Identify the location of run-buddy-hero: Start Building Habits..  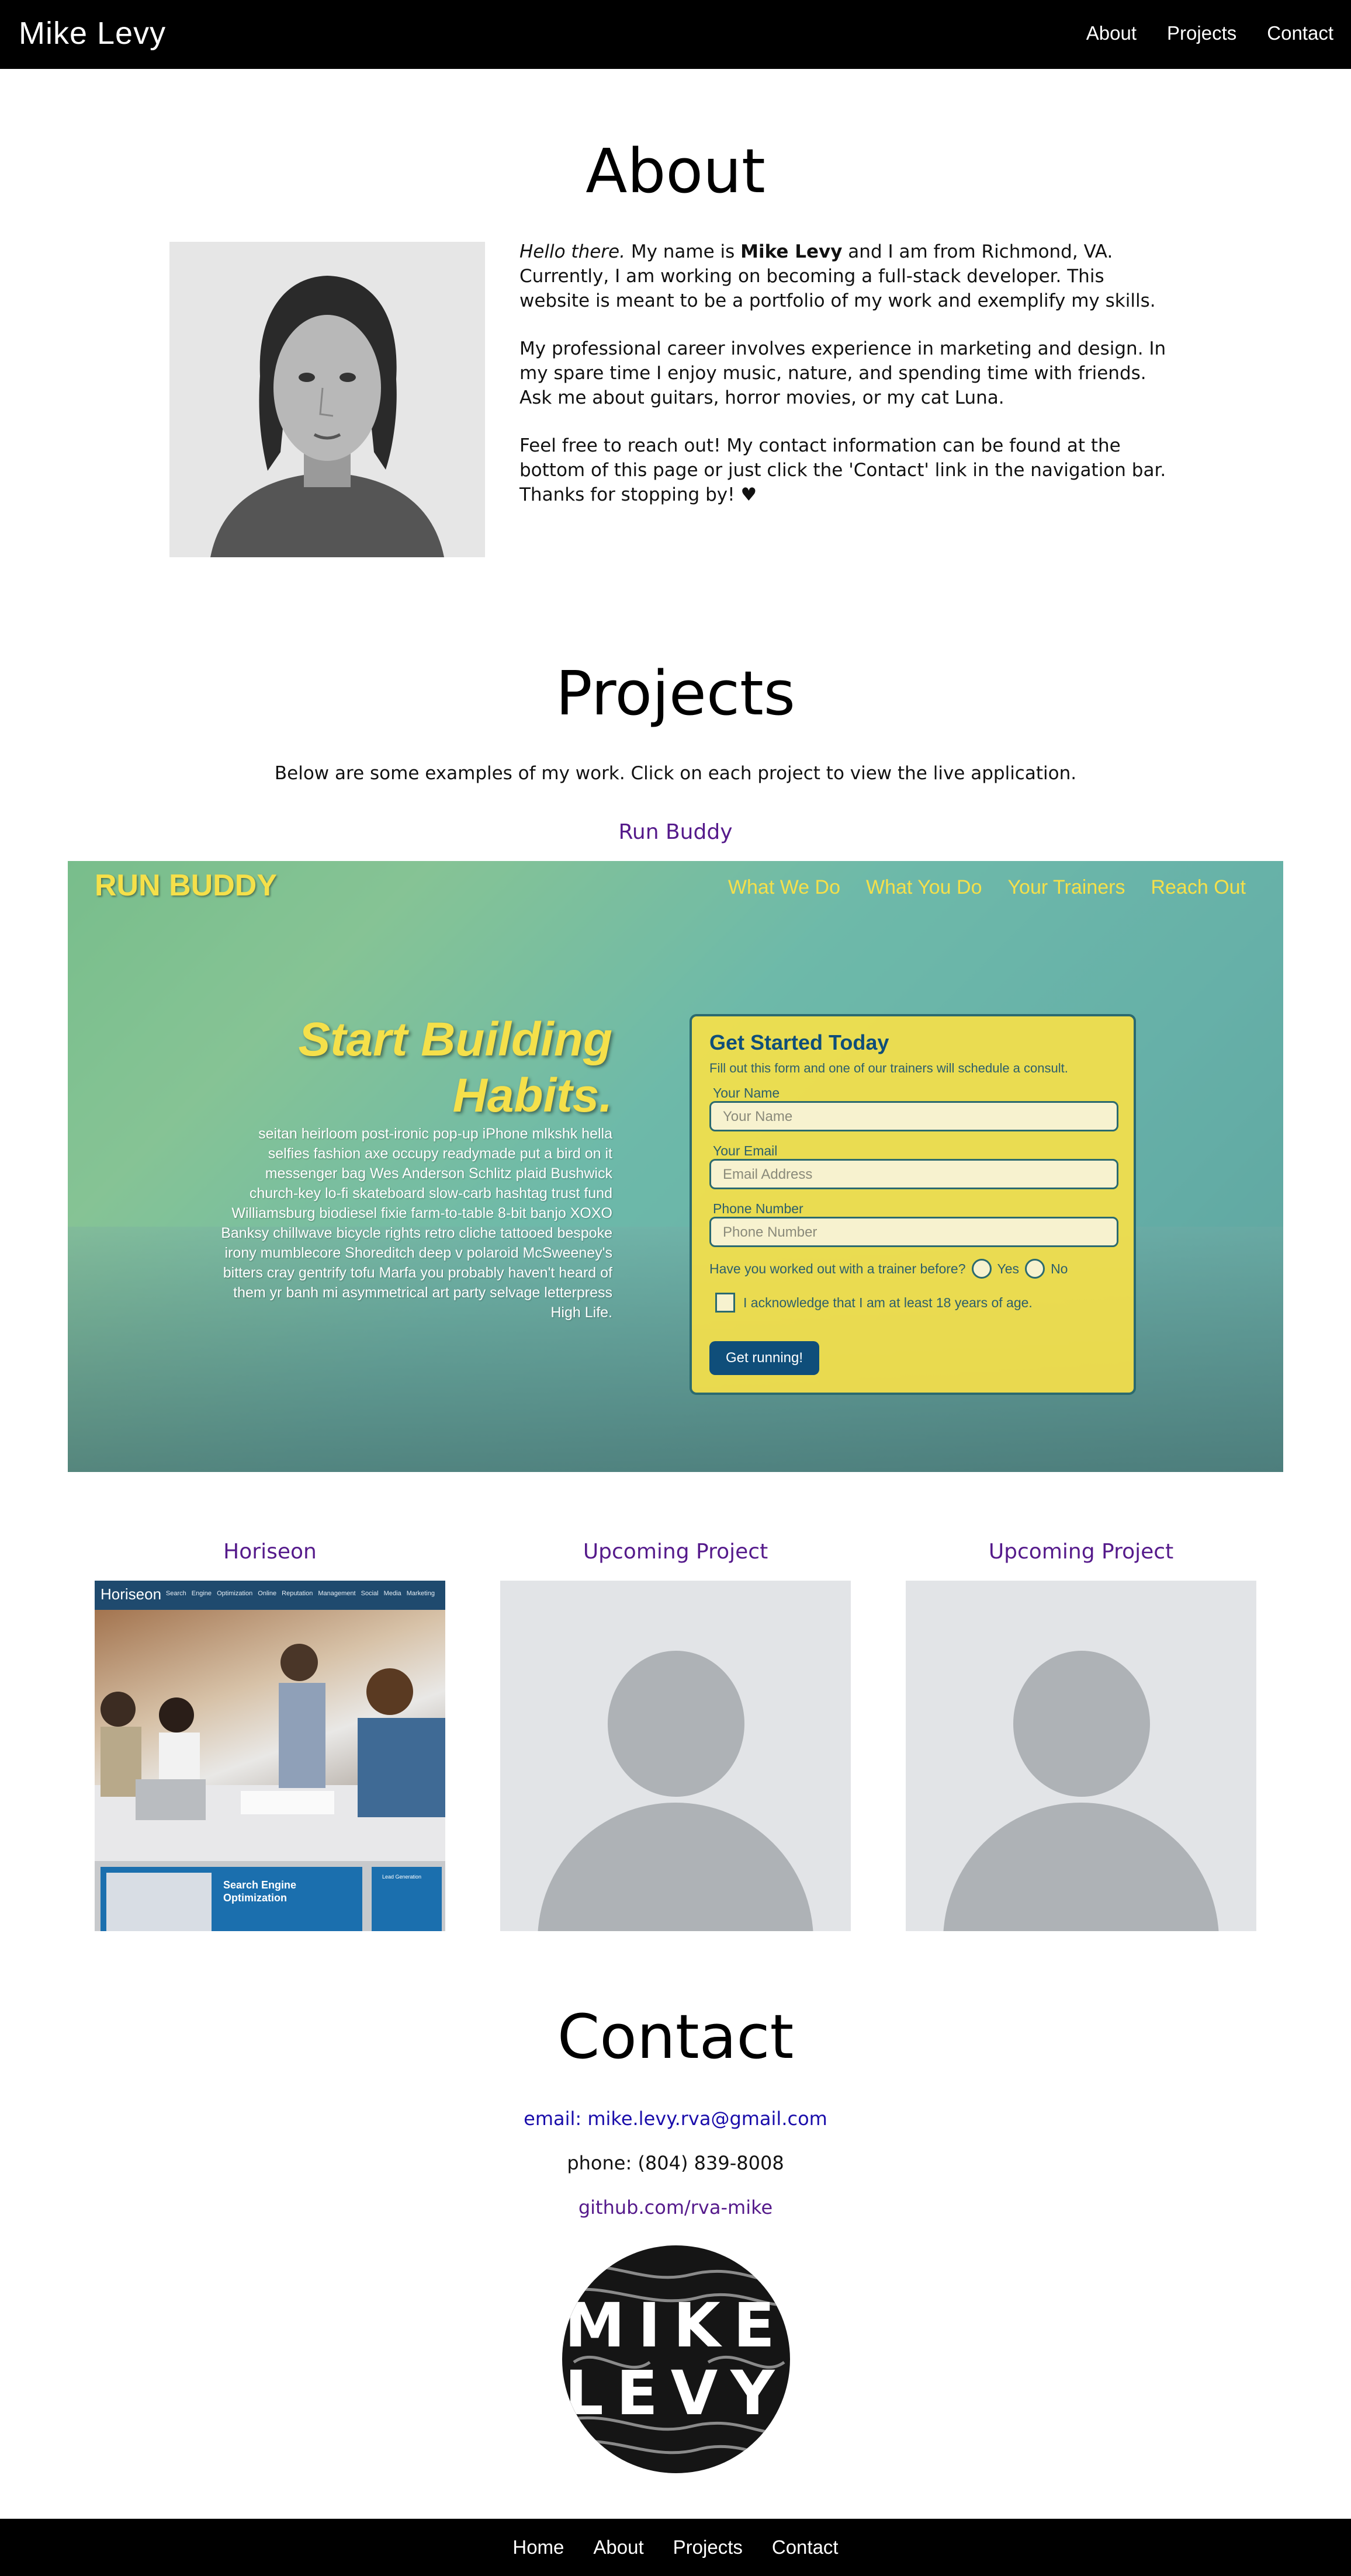
(455, 1068).